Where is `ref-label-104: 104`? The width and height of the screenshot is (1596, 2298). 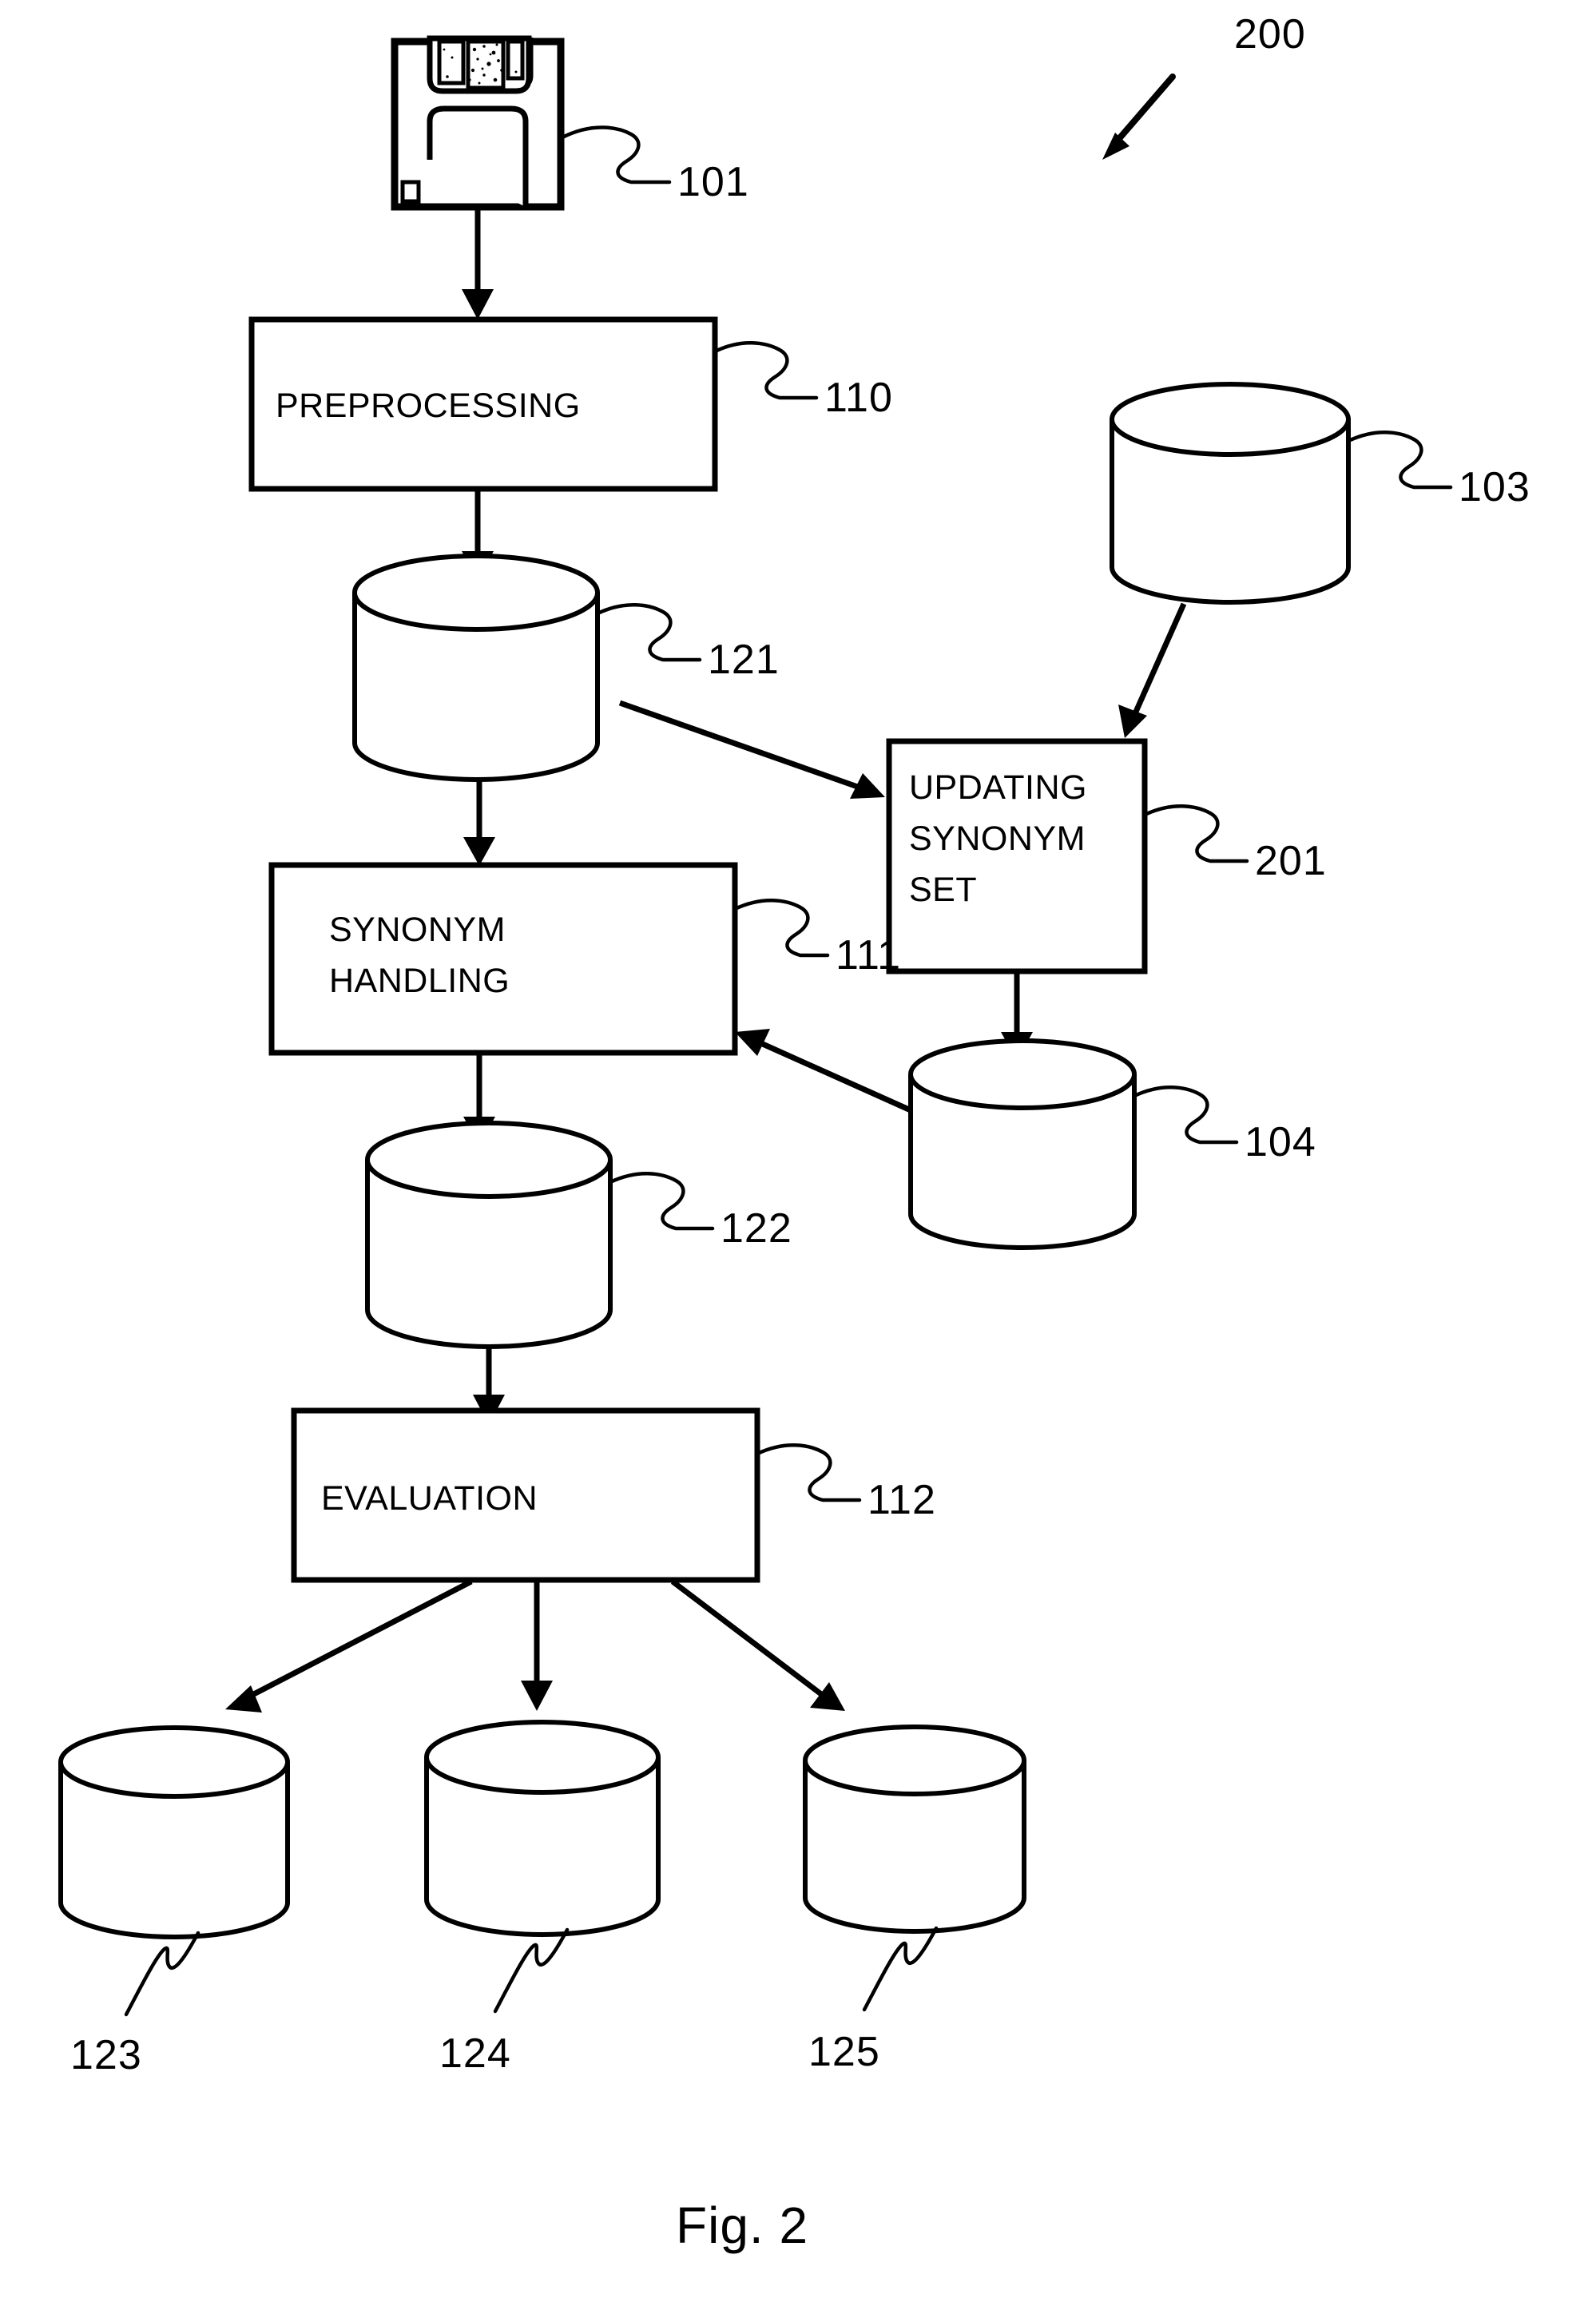 ref-label-104: 104 is located at coordinates (1280, 1142).